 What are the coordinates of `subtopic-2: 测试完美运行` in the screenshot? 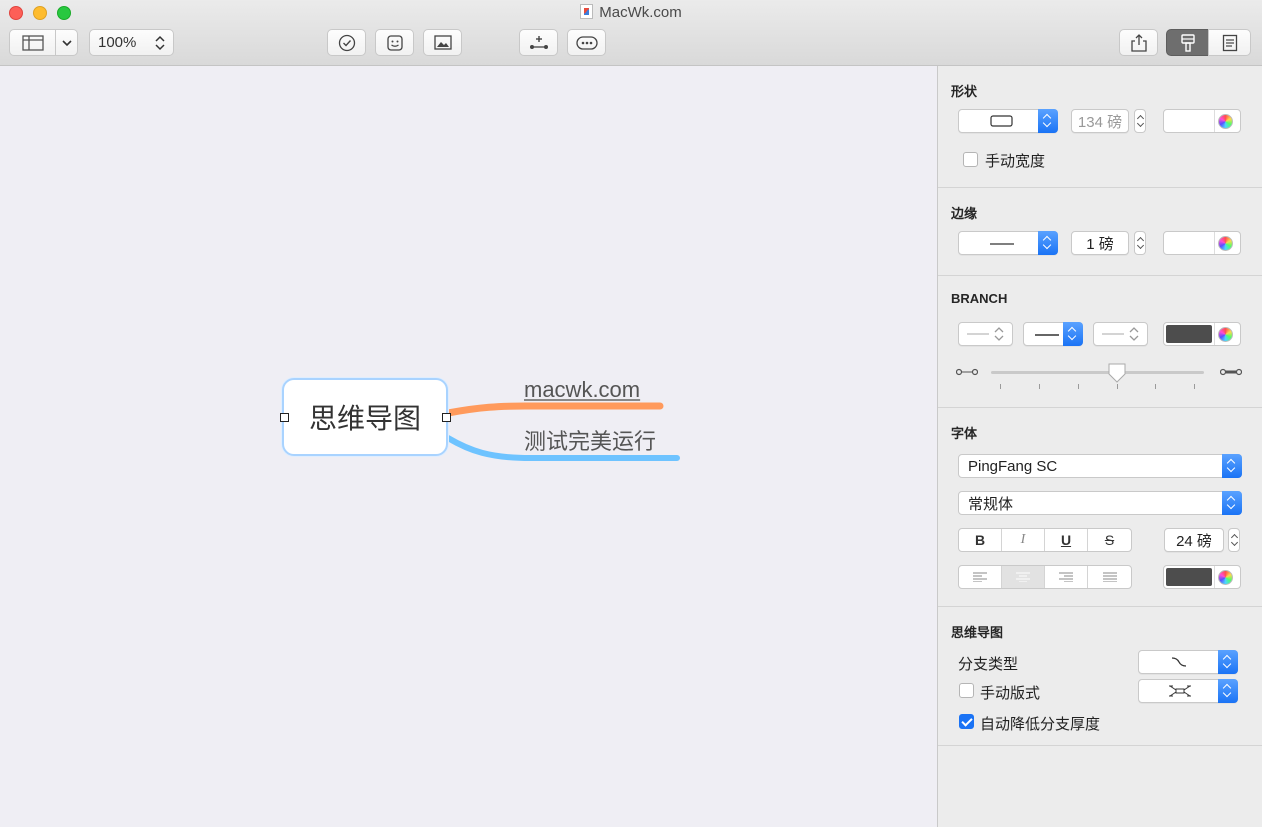 It's located at (590, 440).